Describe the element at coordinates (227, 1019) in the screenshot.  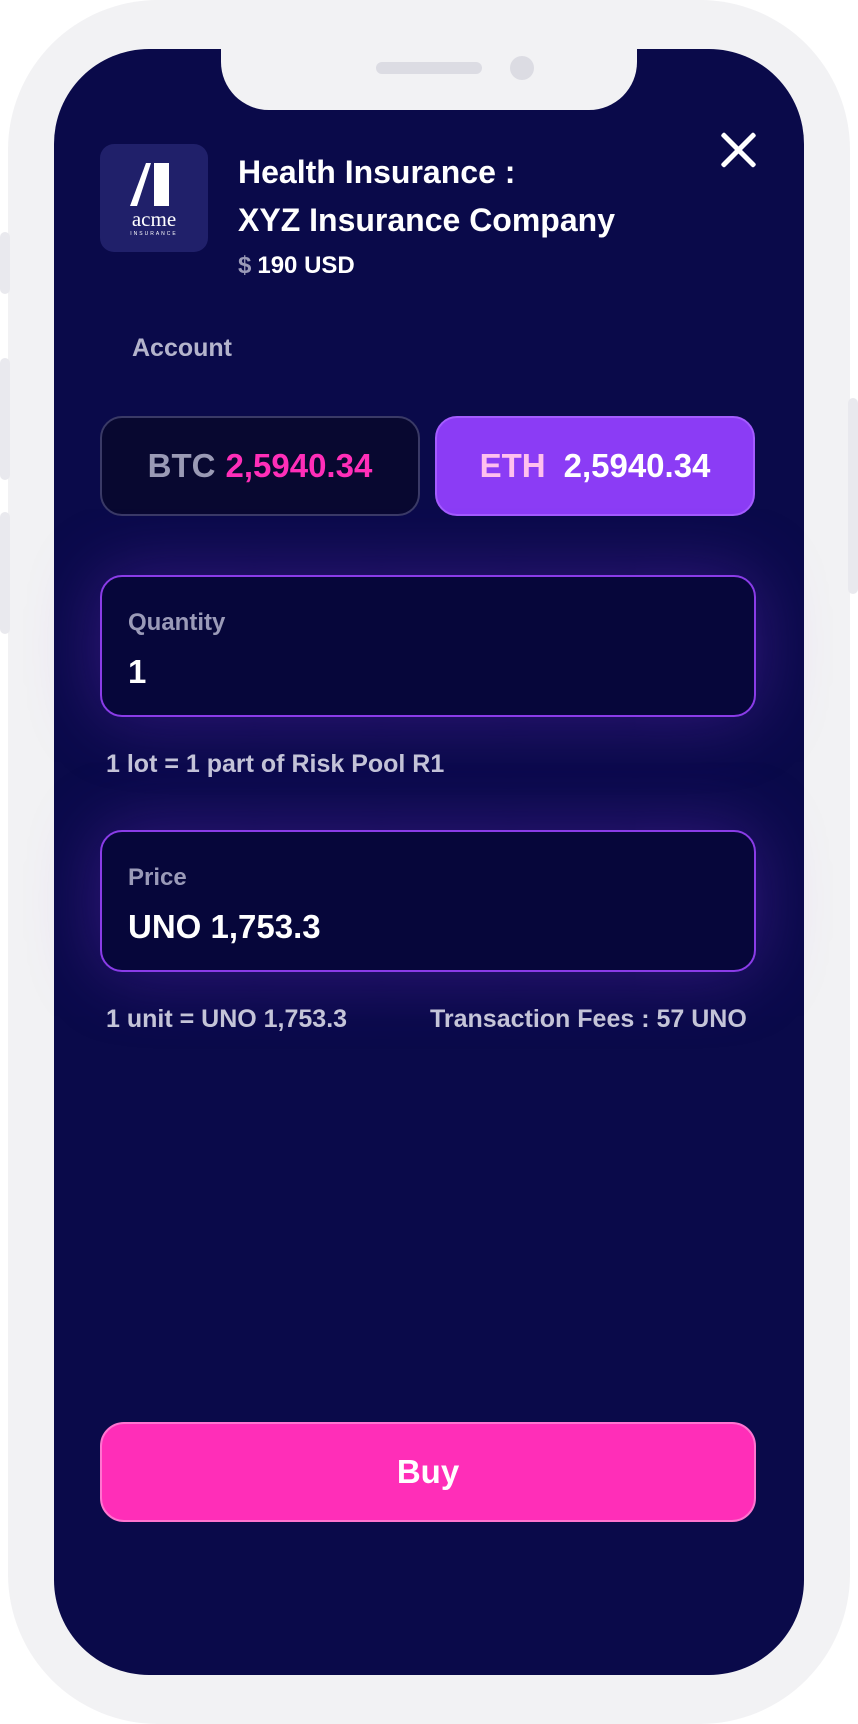
I see `unit-price-note: 1 unit = UNO 1,753.3` at that location.